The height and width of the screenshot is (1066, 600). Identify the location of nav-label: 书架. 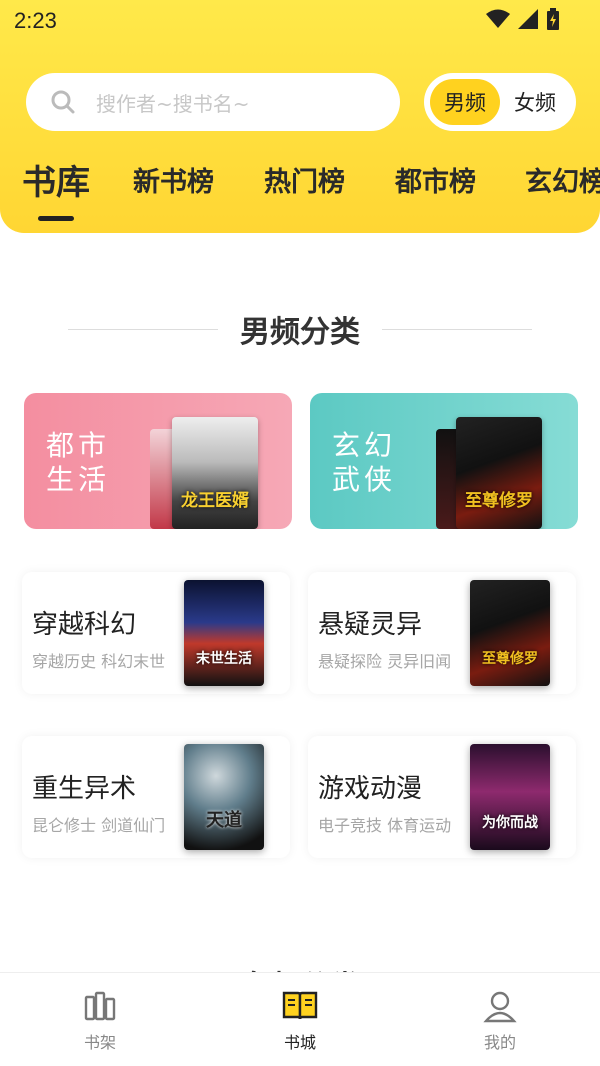
(99, 1042).